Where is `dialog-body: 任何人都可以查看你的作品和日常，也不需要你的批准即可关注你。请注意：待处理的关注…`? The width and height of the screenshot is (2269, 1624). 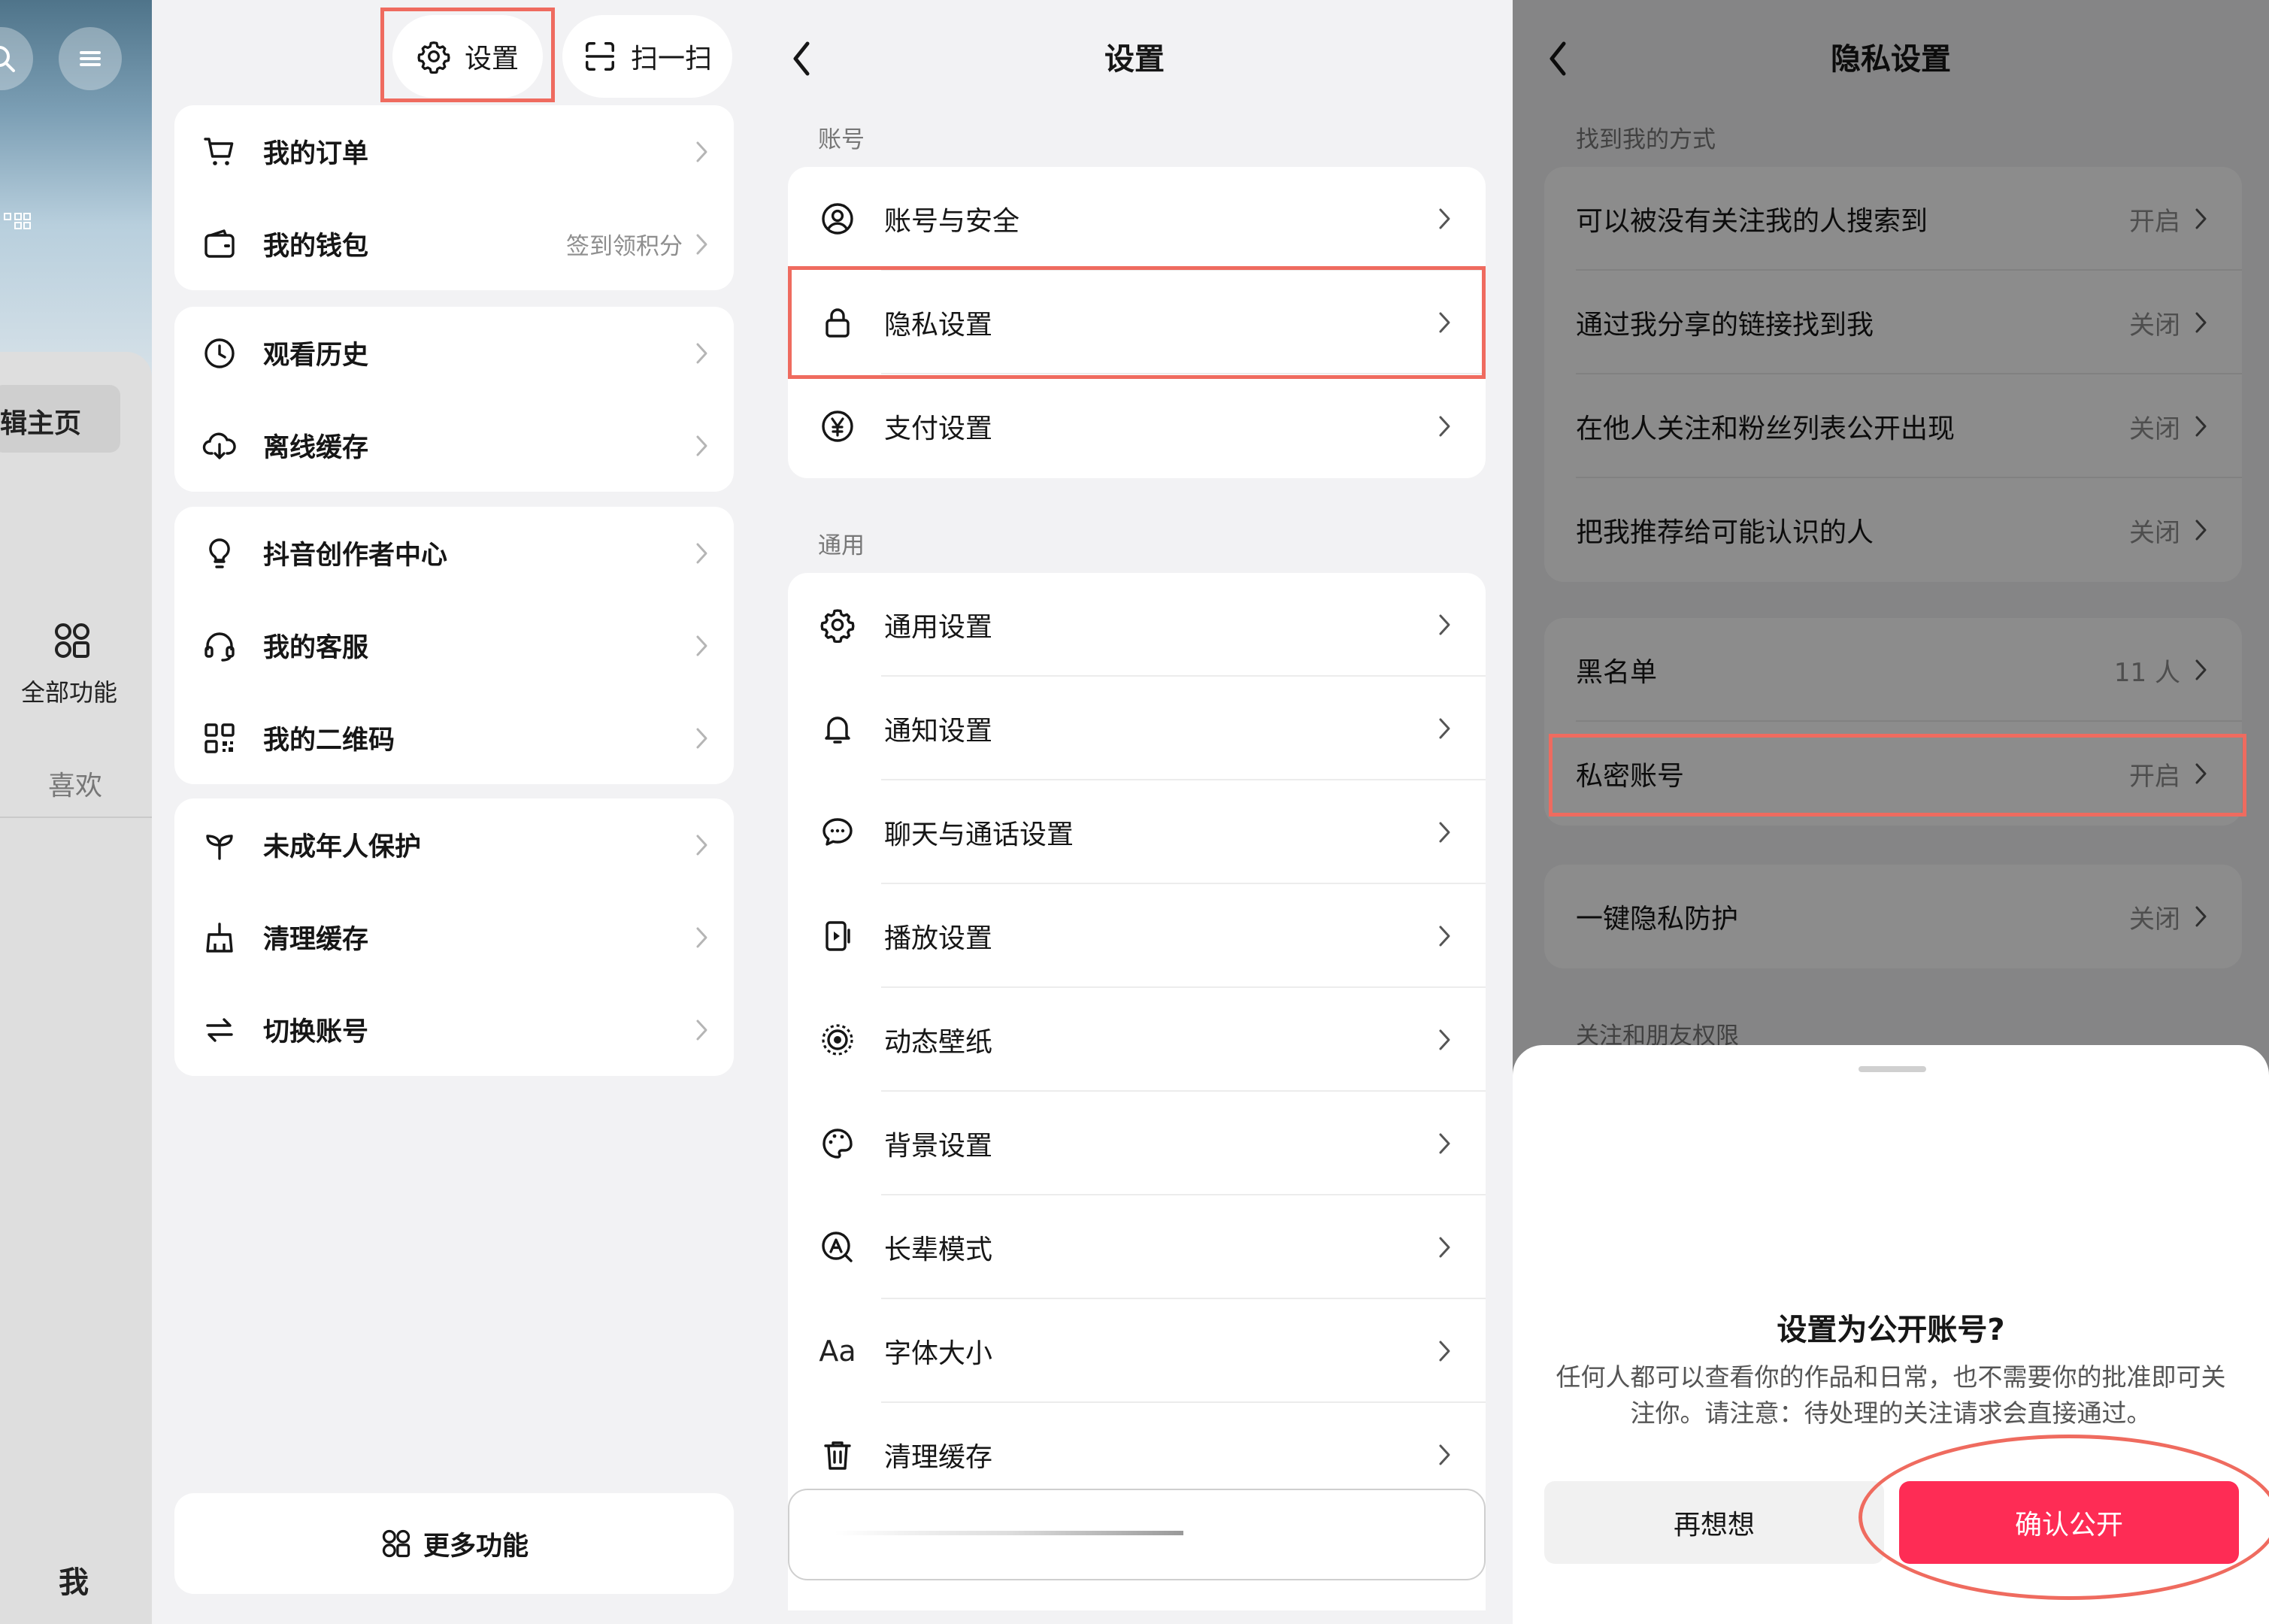
dialog-body: 任何人都可以查看你的作品和日常，也不需要你的批准即可关注你。请注意：待处理的关注… is located at coordinates (1891, 1395).